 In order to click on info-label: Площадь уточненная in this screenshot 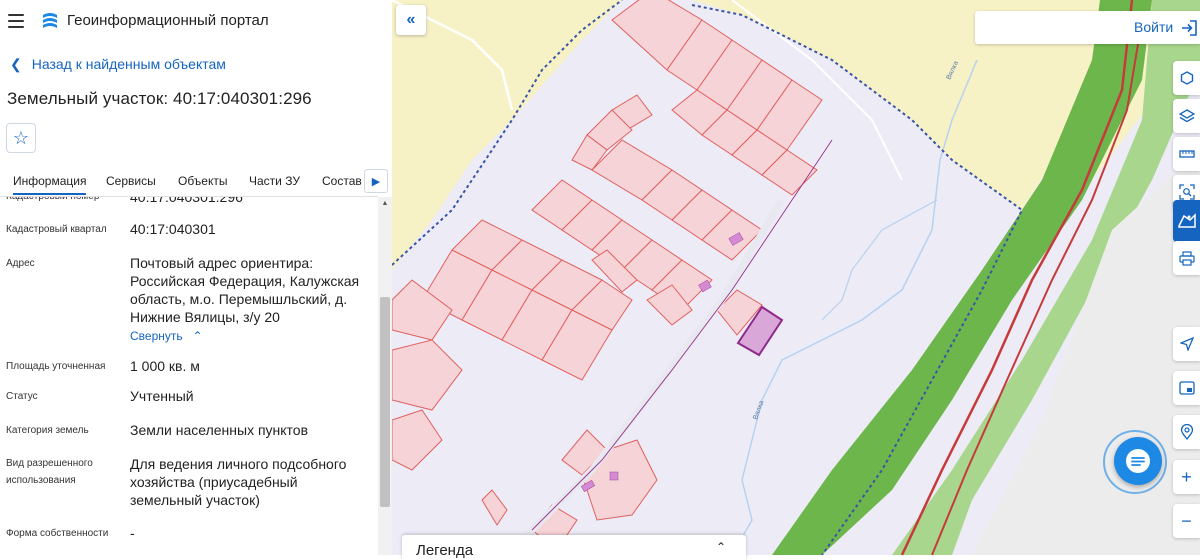, I will do `click(56, 366)`.